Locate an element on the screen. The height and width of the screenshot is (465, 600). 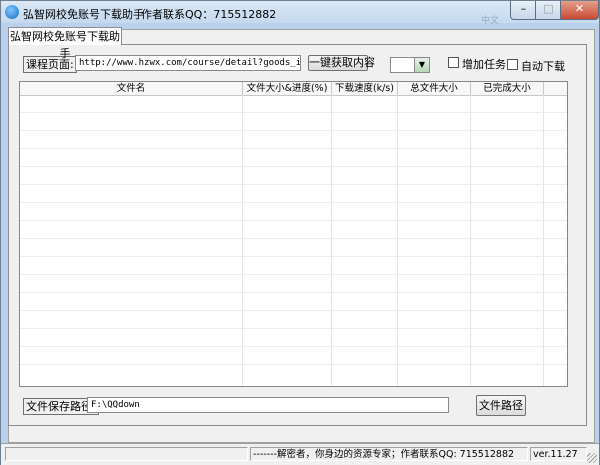
auto-download-label: 自动下载 is located at coordinates (543, 66).